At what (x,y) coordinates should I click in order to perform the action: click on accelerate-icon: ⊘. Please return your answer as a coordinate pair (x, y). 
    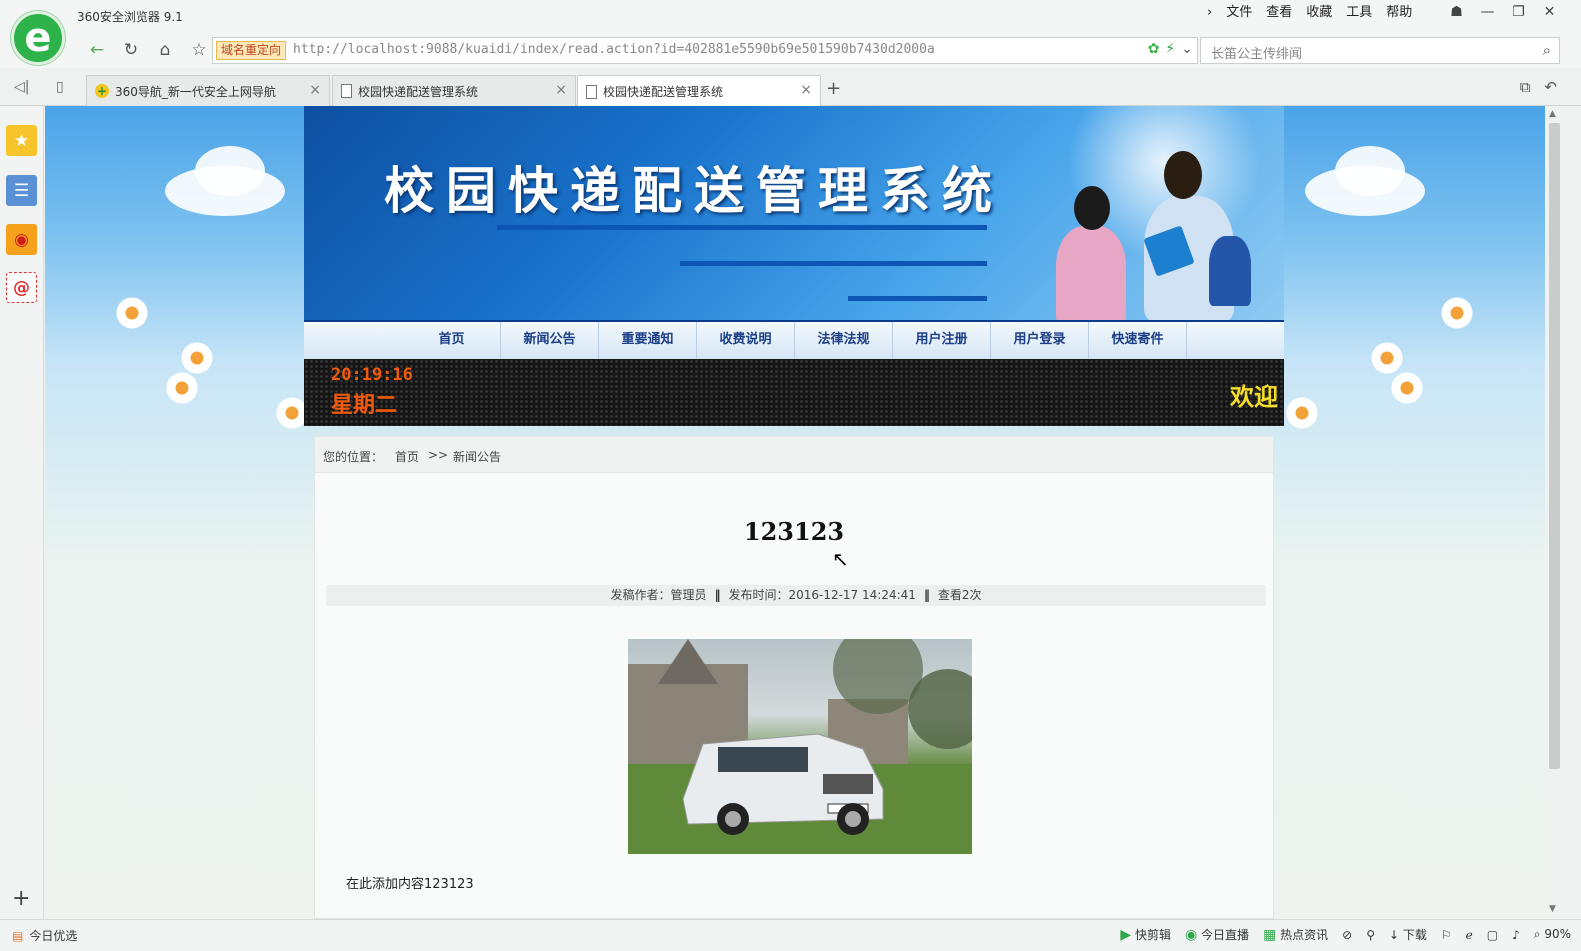
    Looking at the image, I should click on (1347, 935).